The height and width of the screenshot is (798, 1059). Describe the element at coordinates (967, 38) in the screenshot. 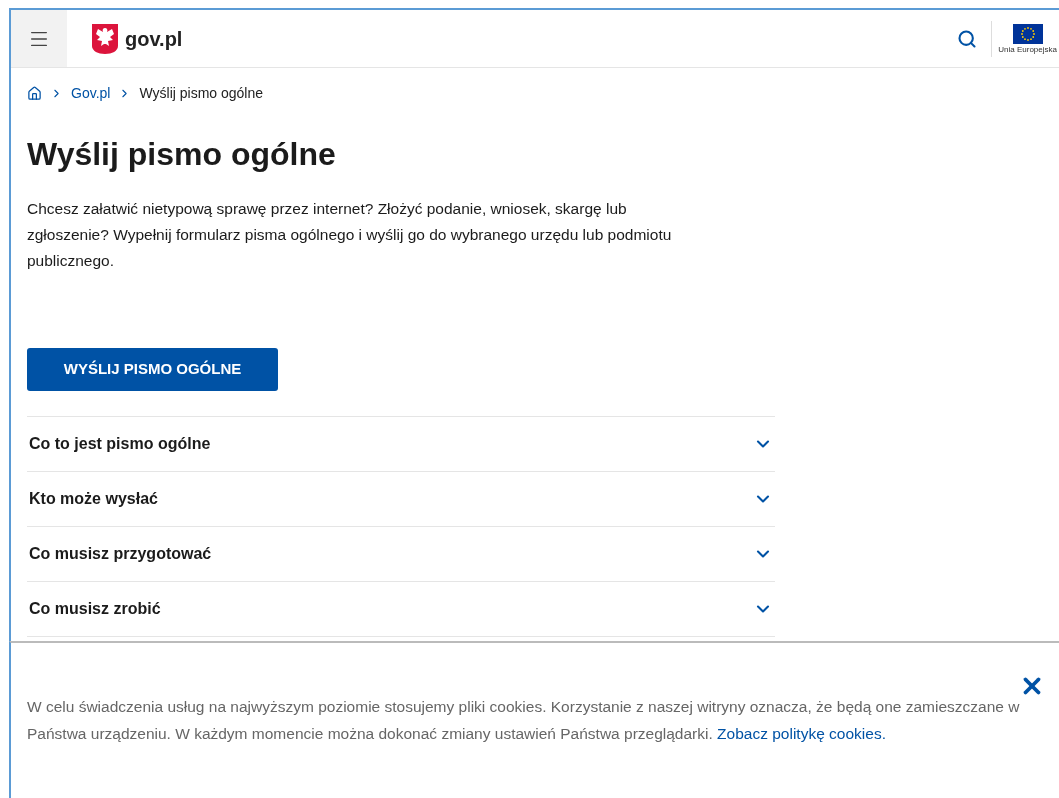

I see `search-icon` at that location.